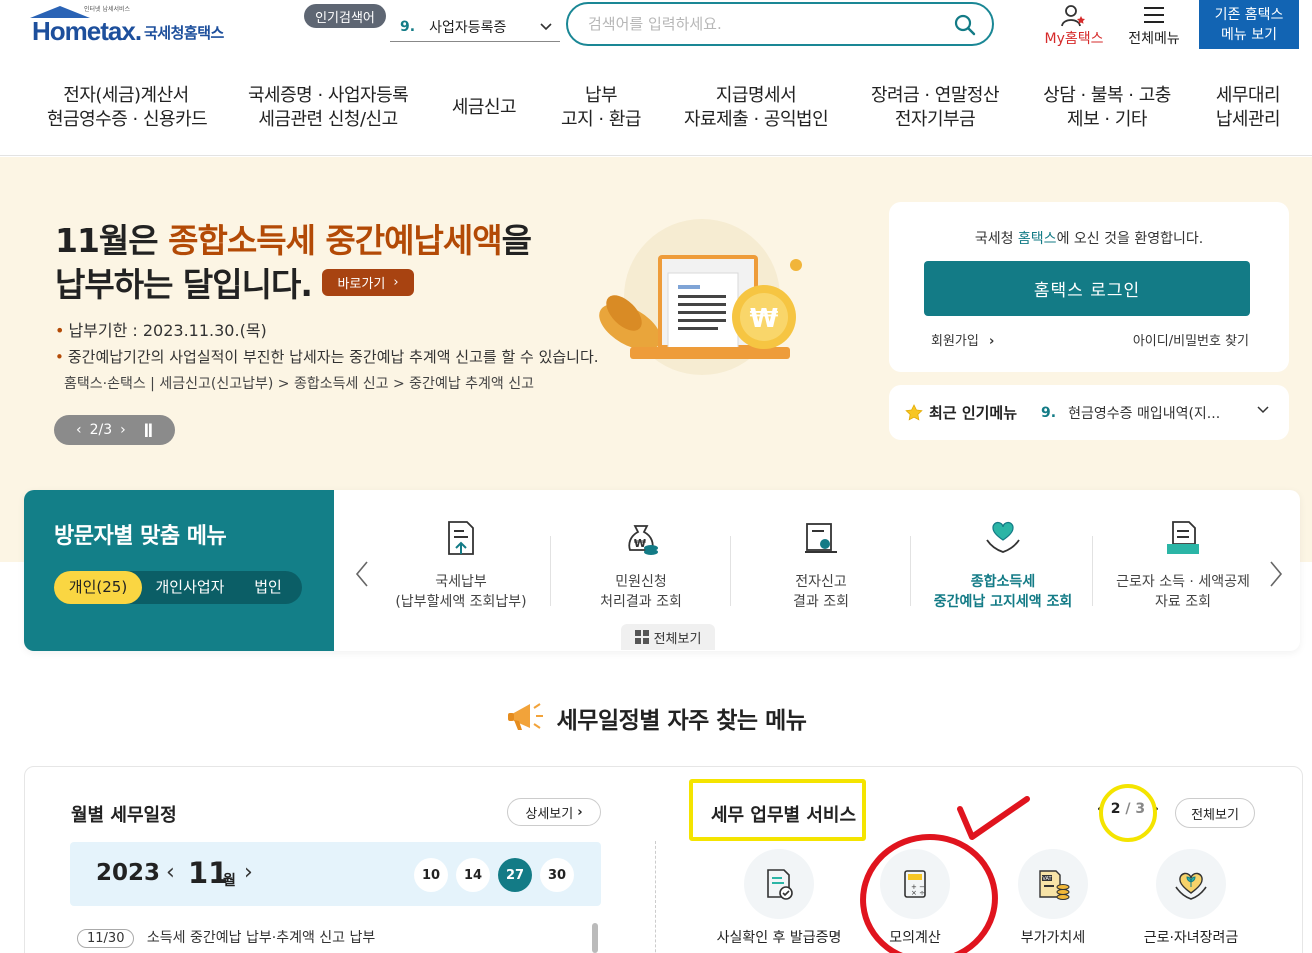 The width and height of the screenshot is (1312, 953). I want to click on gnb-tax-filing: 세금신고, so click(484, 108).